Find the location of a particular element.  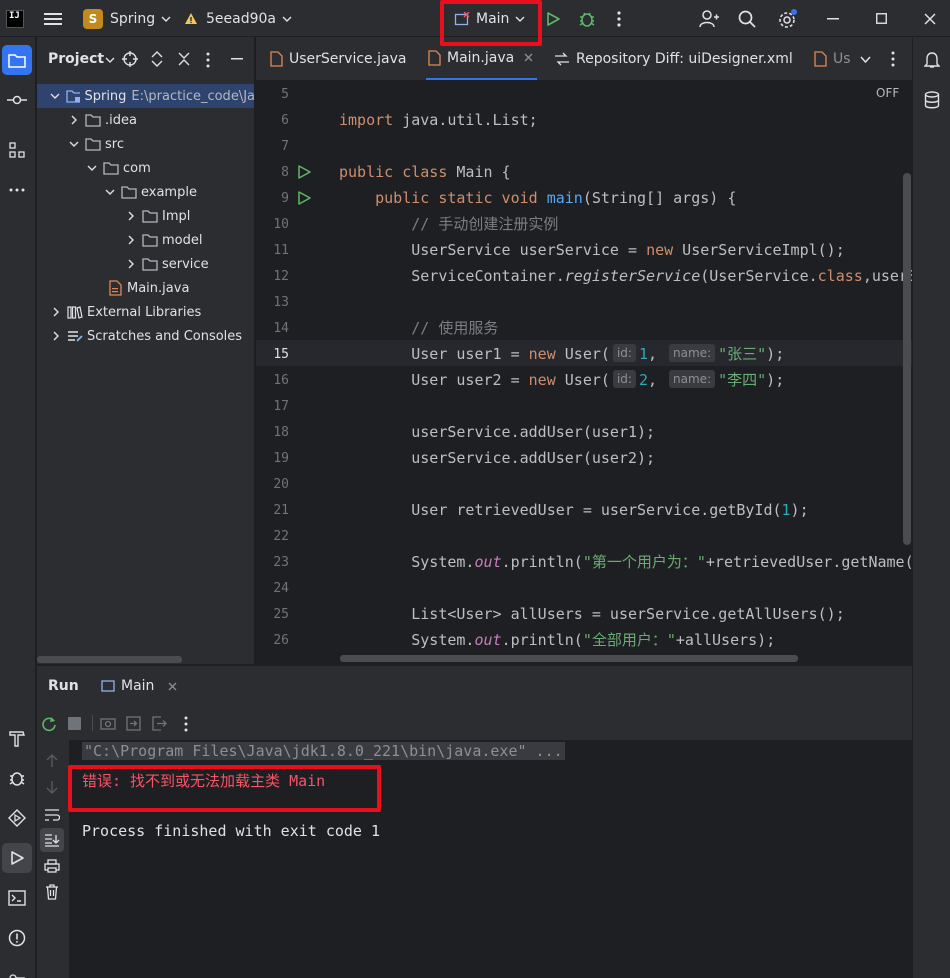

tree-item-main-java: Main.java is located at coordinates (145, 288).